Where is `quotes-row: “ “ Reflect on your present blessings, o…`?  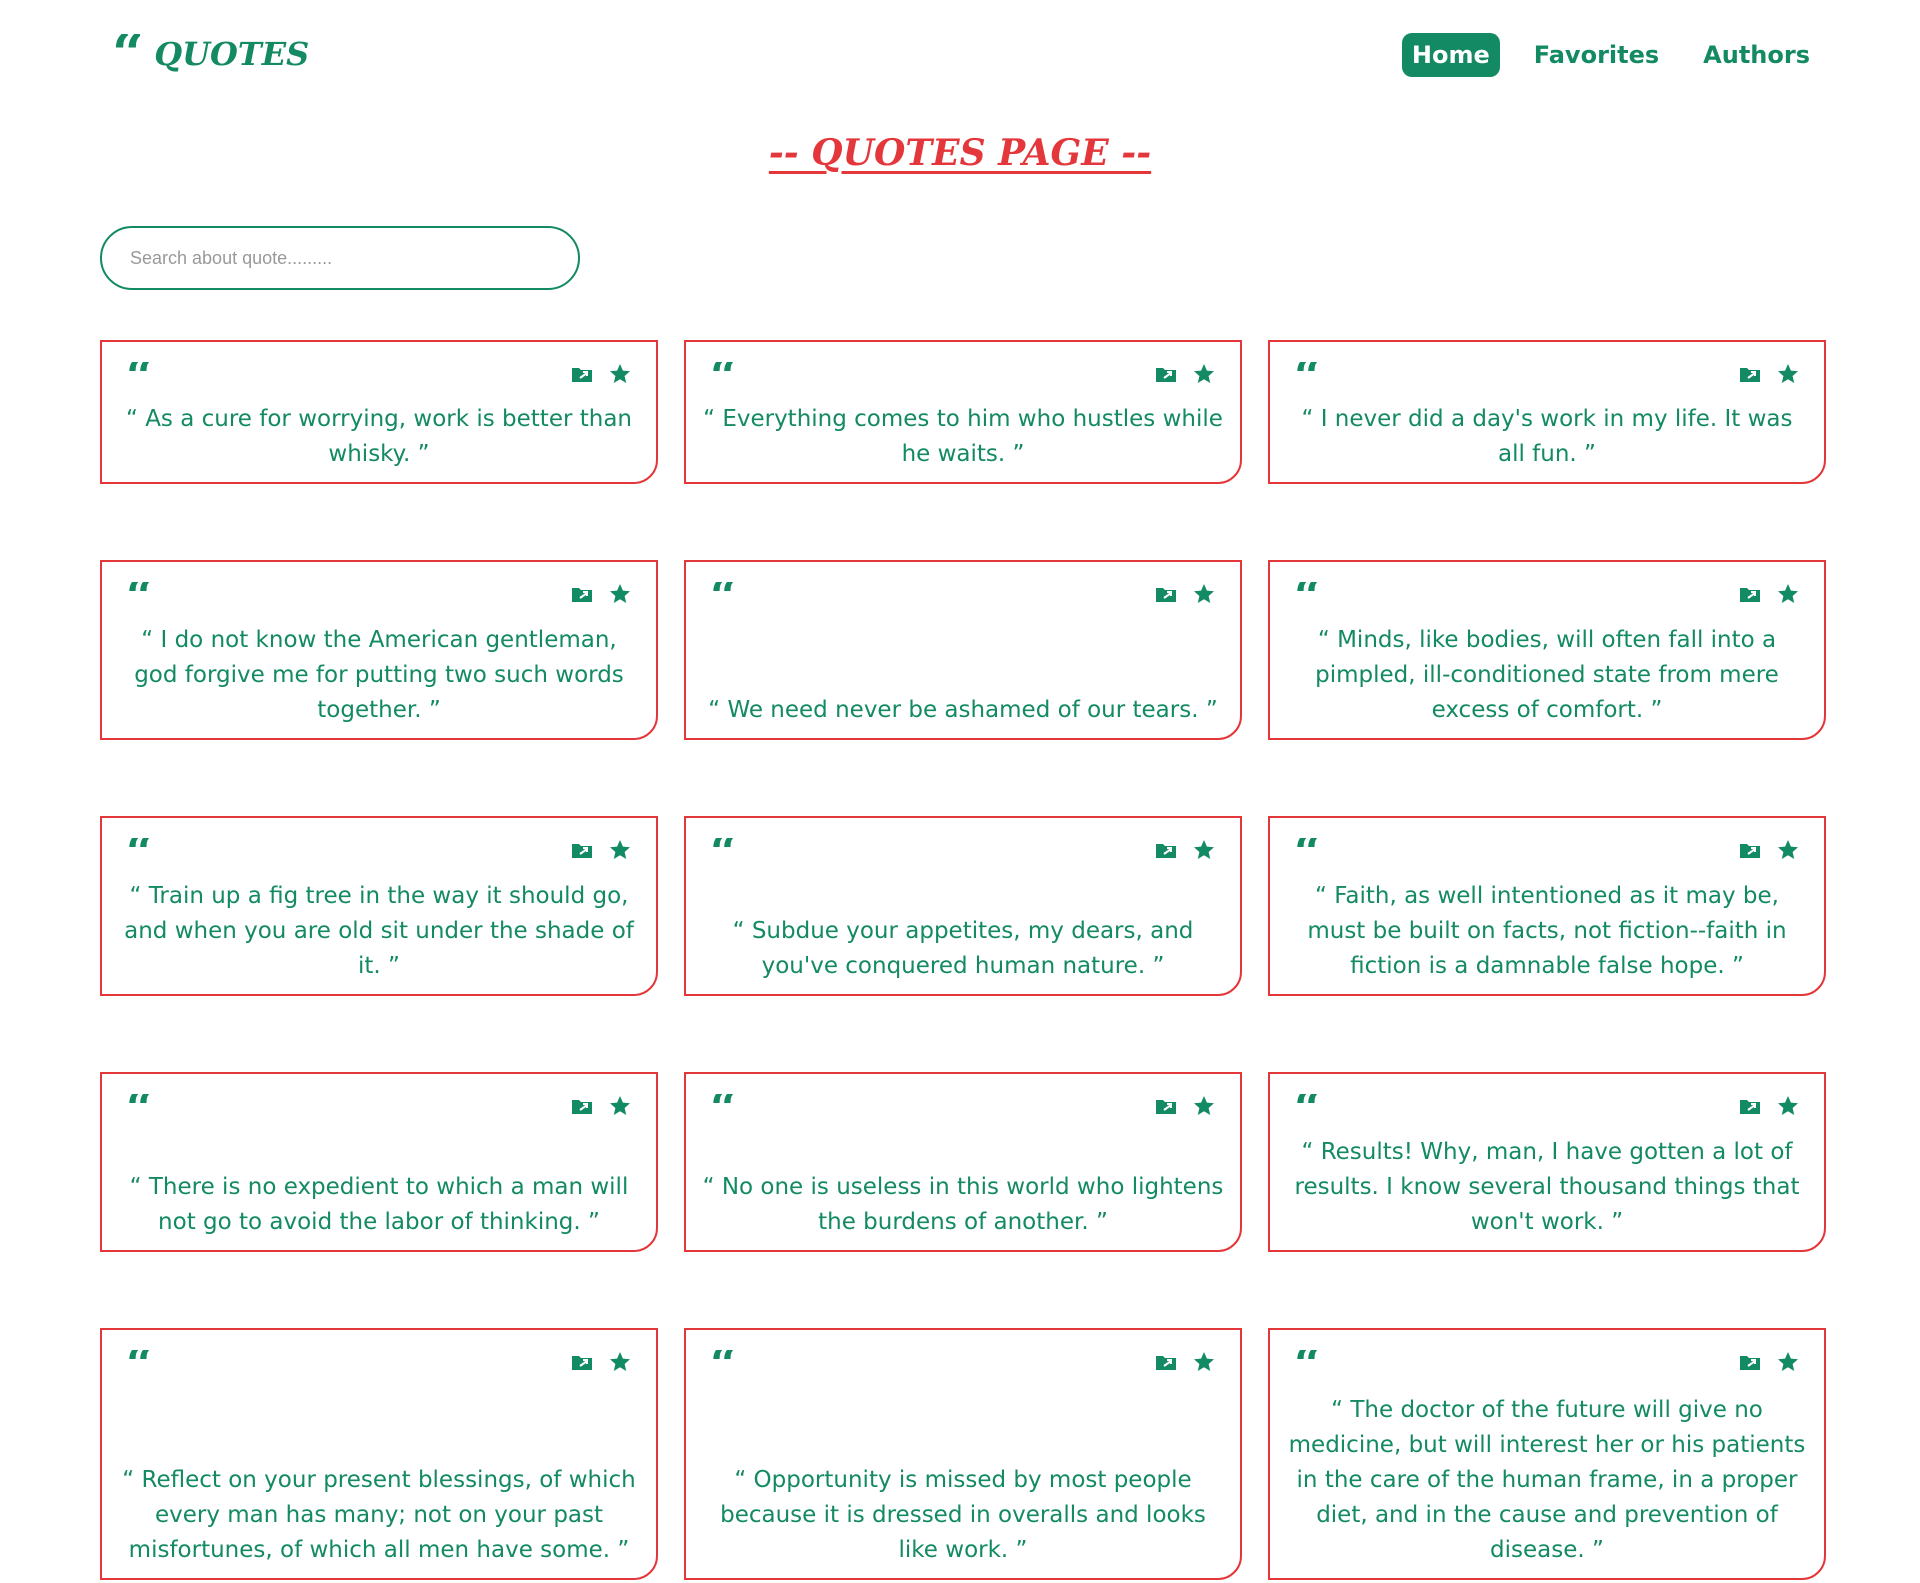
quotes-row: “ “ Reflect on your present blessings, o… is located at coordinates (965, 1454).